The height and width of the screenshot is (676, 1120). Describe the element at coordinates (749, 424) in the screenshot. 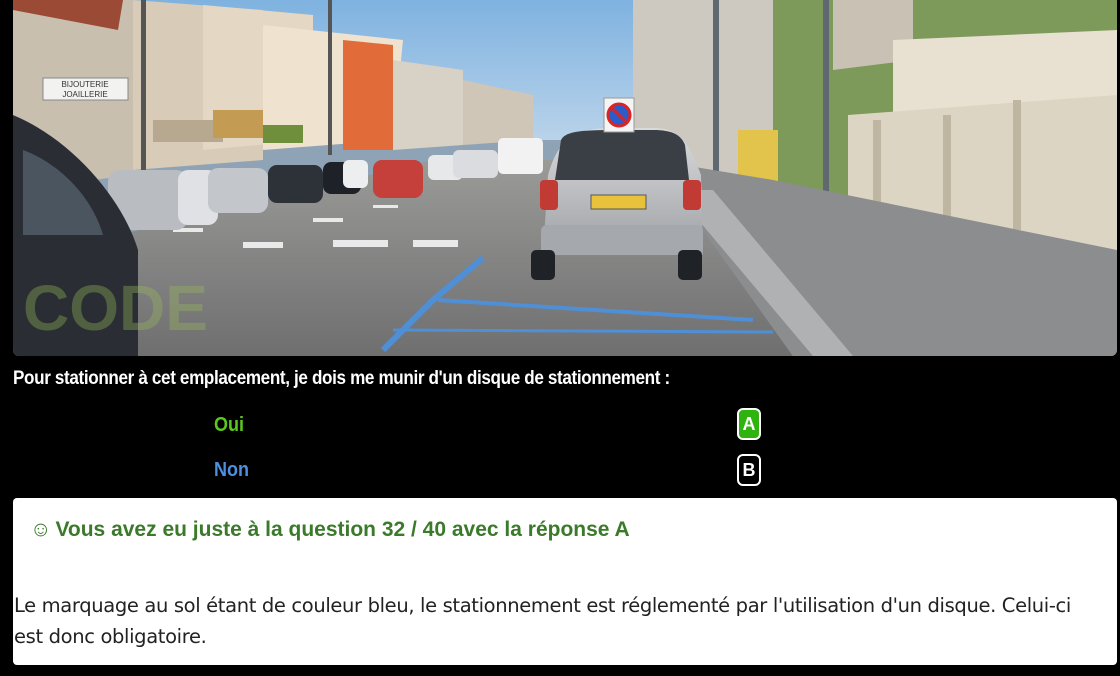

I see `answer-a-button: A` at that location.